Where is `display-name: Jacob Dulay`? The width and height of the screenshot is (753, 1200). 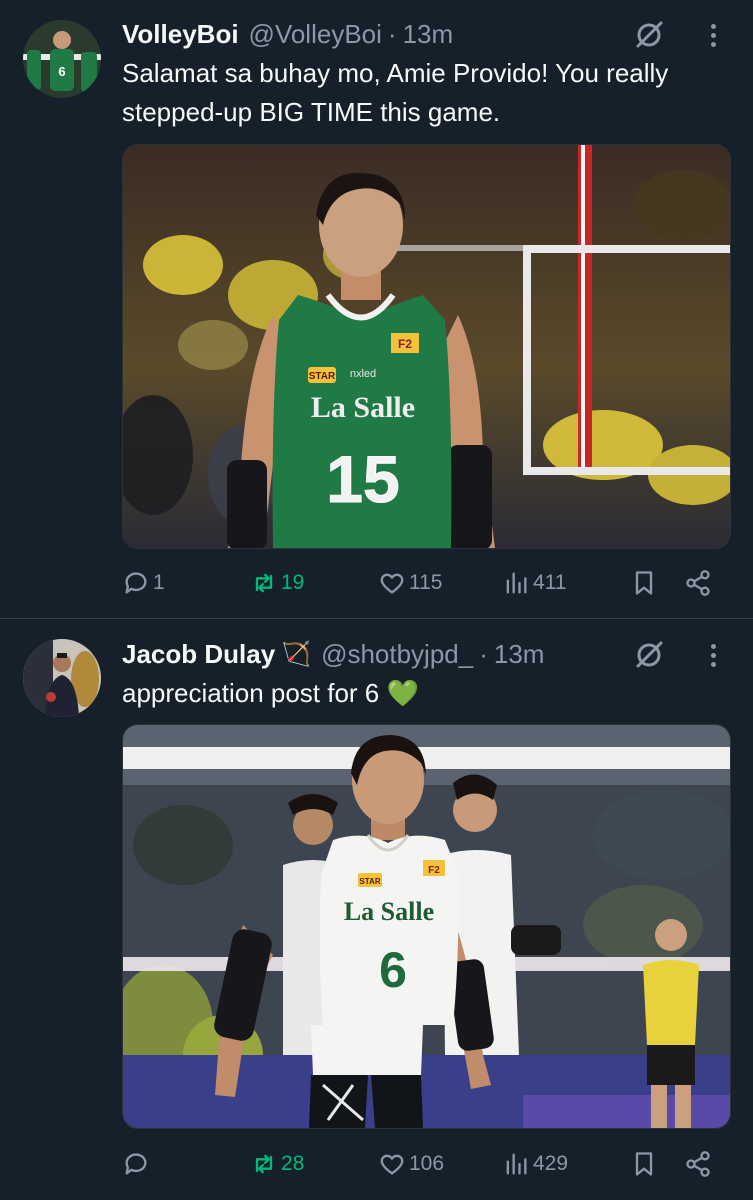
display-name: Jacob Dulay is located at coordinates (198, 654).